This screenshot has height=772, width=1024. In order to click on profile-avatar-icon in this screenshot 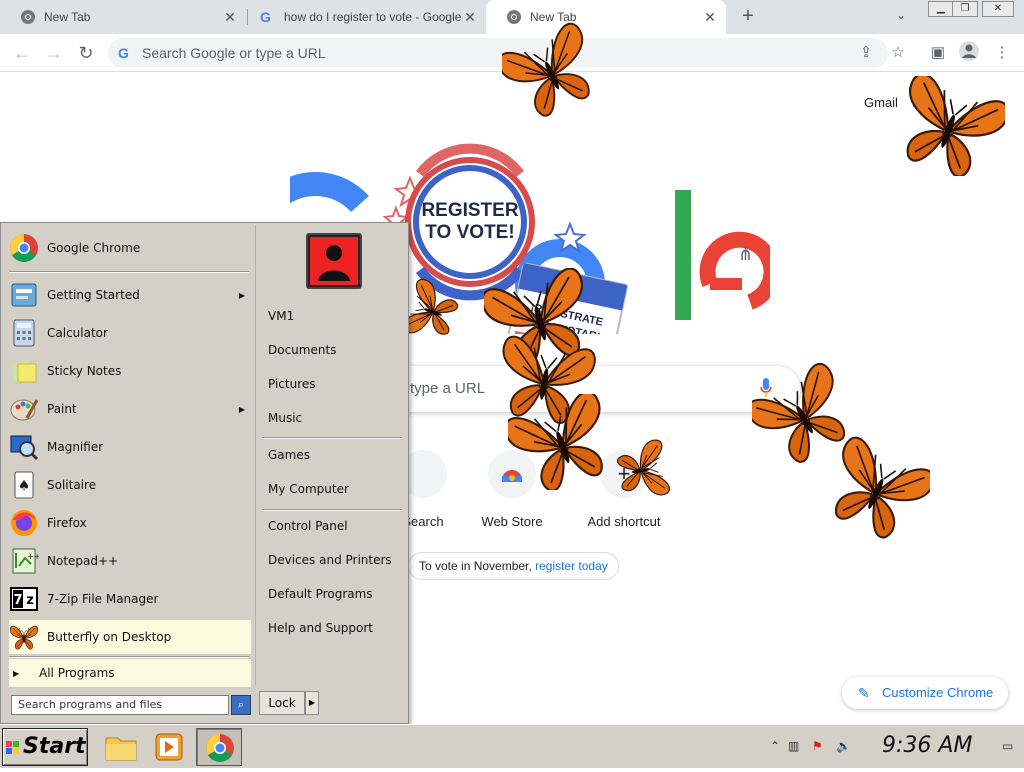, I will do `click(968, 53)`.